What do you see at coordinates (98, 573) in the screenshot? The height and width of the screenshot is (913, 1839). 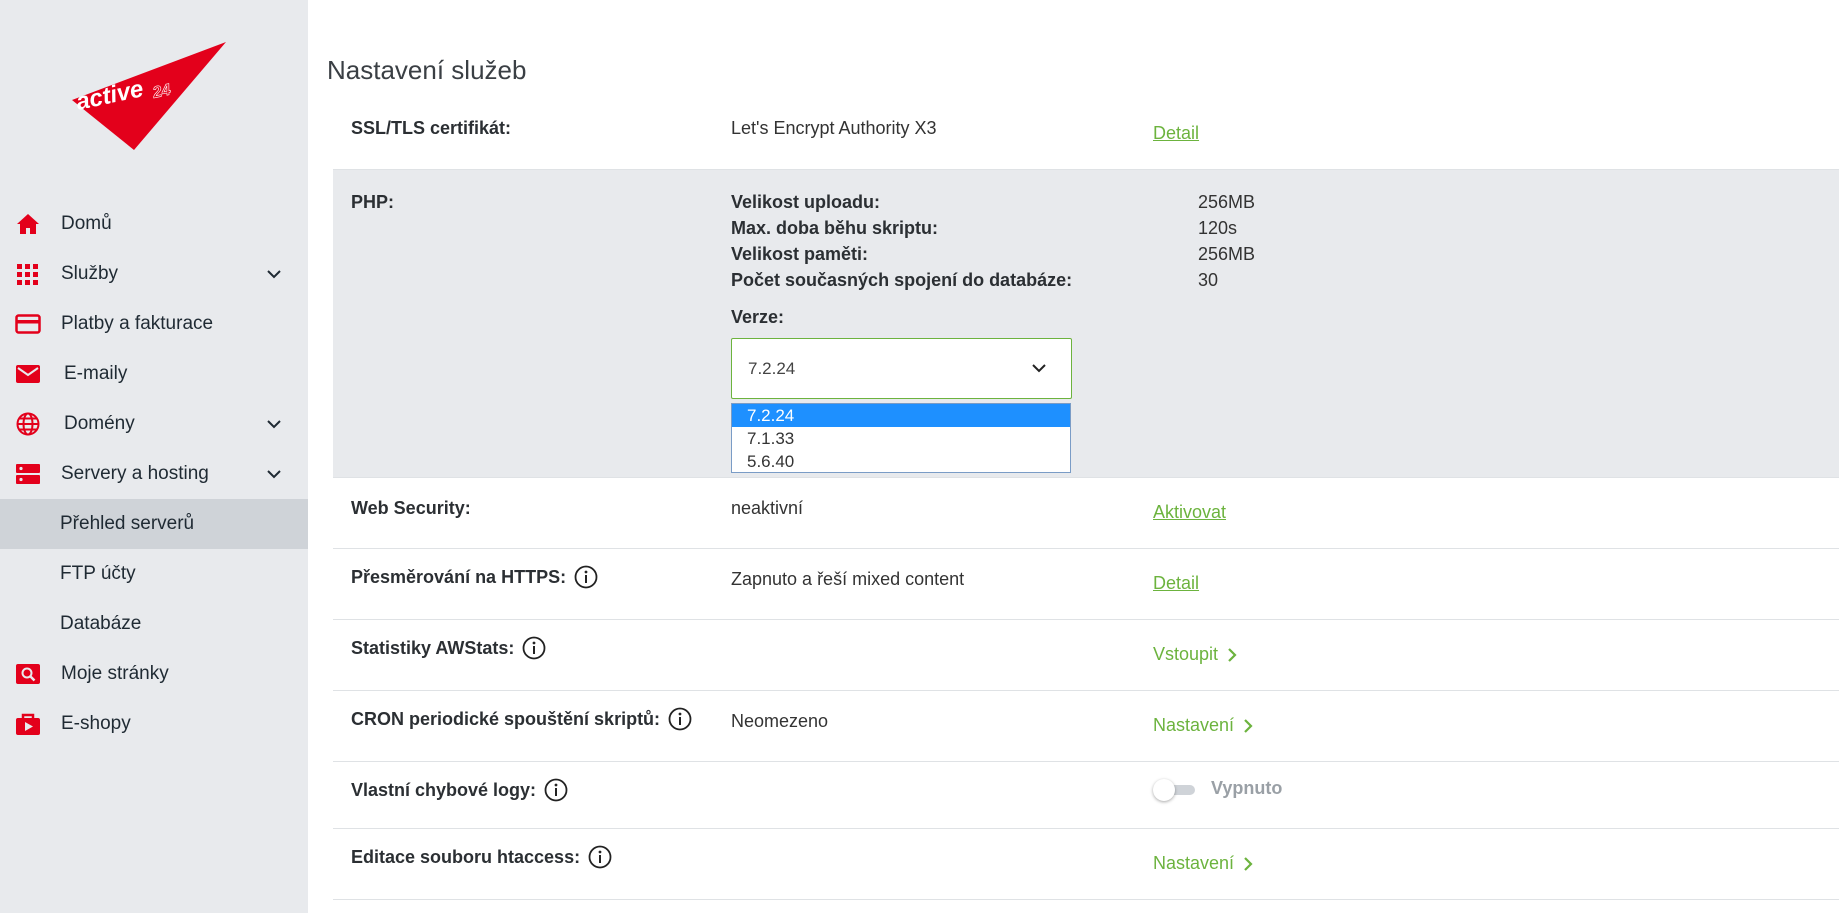 I see `nav-item-label: FTP účty` at bounding box center [98, 573].